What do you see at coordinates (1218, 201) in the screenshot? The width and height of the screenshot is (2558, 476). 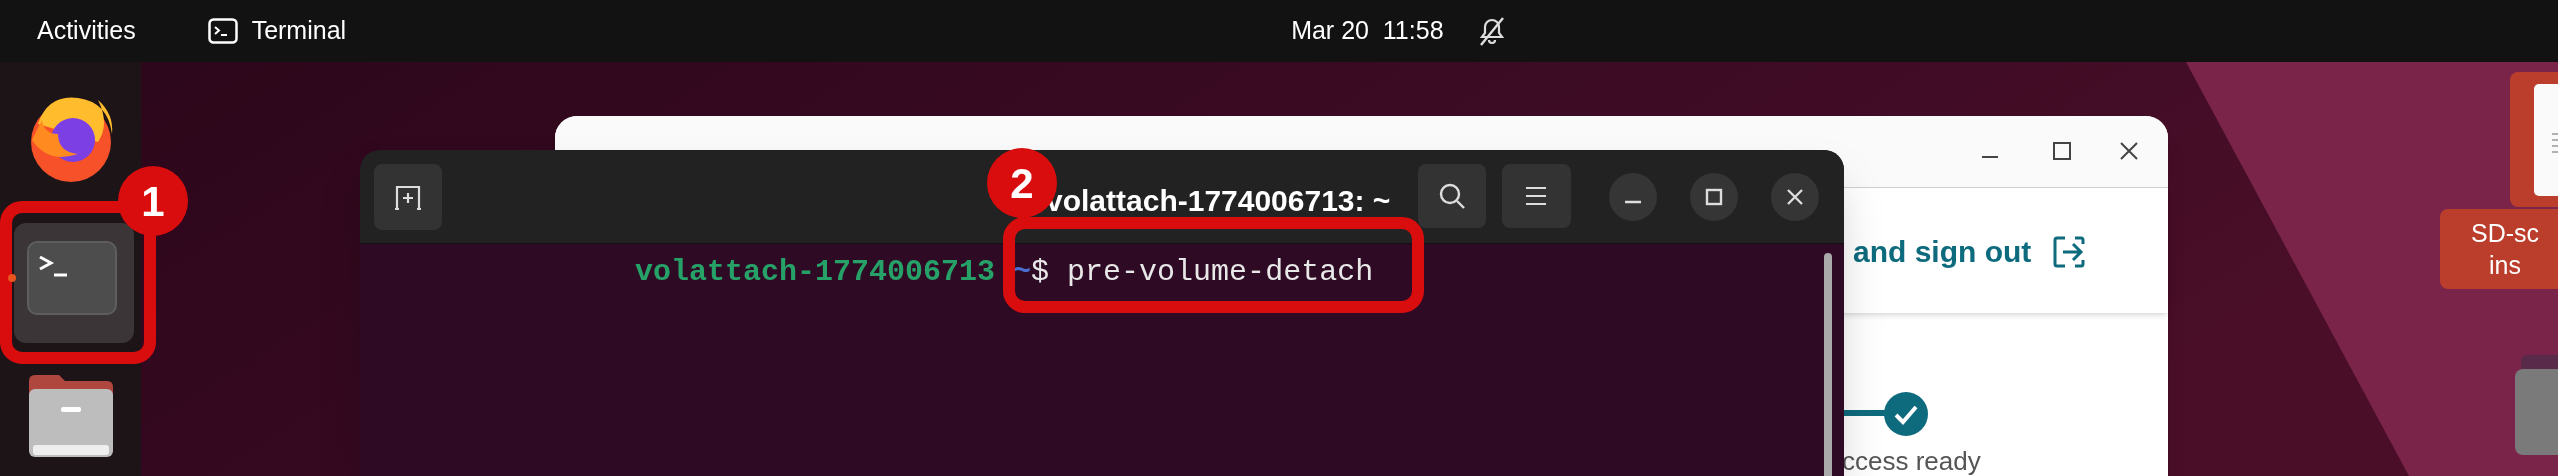 I see `window-title: volattach-1774006713: ~` at bounding box center [1218, 201].